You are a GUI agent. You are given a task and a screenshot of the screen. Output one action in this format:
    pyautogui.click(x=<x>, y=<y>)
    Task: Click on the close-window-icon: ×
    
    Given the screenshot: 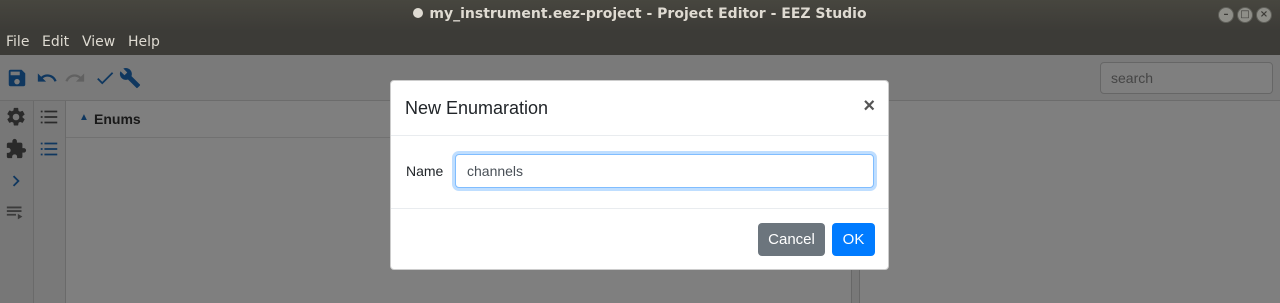 What is the action you would take?
    pyautogui.click(x=1264, y=15)
    